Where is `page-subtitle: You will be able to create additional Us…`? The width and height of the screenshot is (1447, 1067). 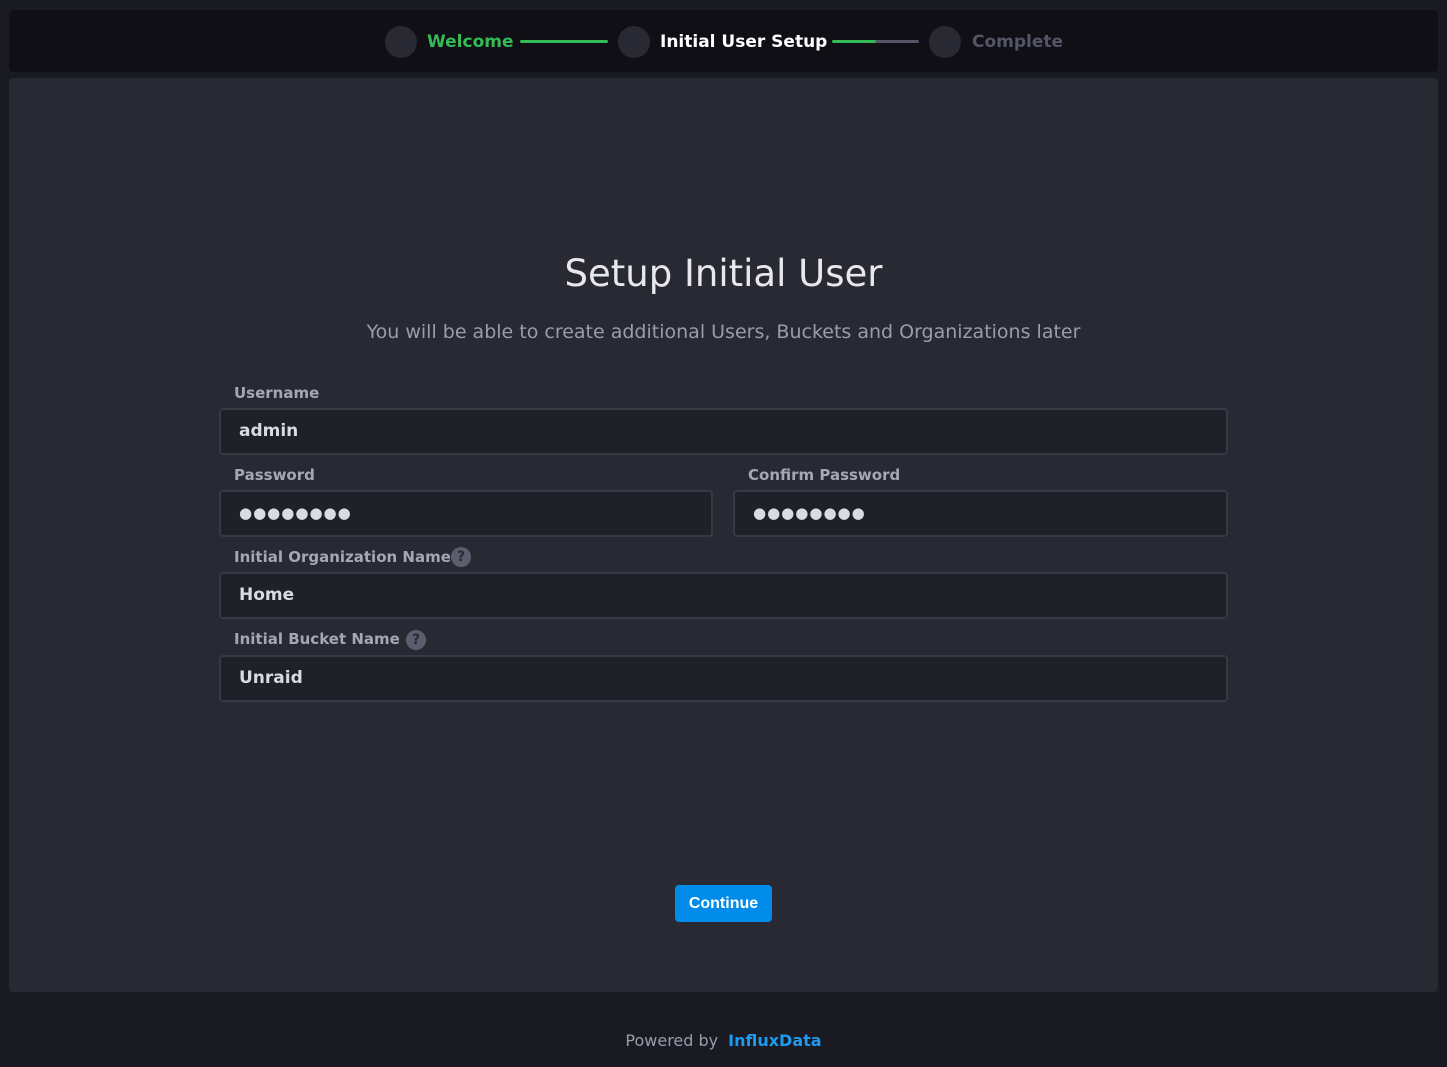
page-subtitle: You will be able to create additional Us… is located at coordinates (723, 332).